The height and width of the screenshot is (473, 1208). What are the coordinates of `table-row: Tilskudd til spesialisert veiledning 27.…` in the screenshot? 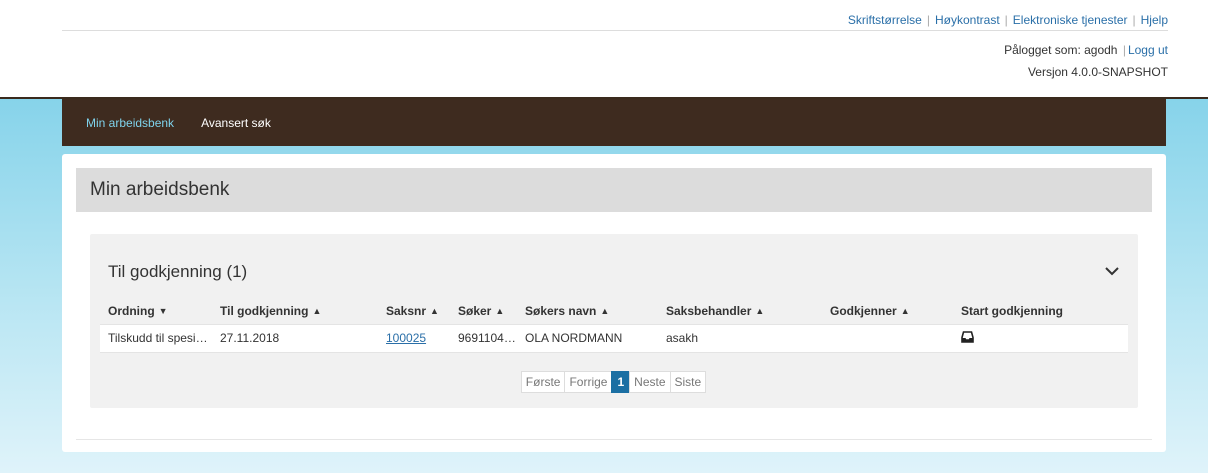 It's located at (614, 338).